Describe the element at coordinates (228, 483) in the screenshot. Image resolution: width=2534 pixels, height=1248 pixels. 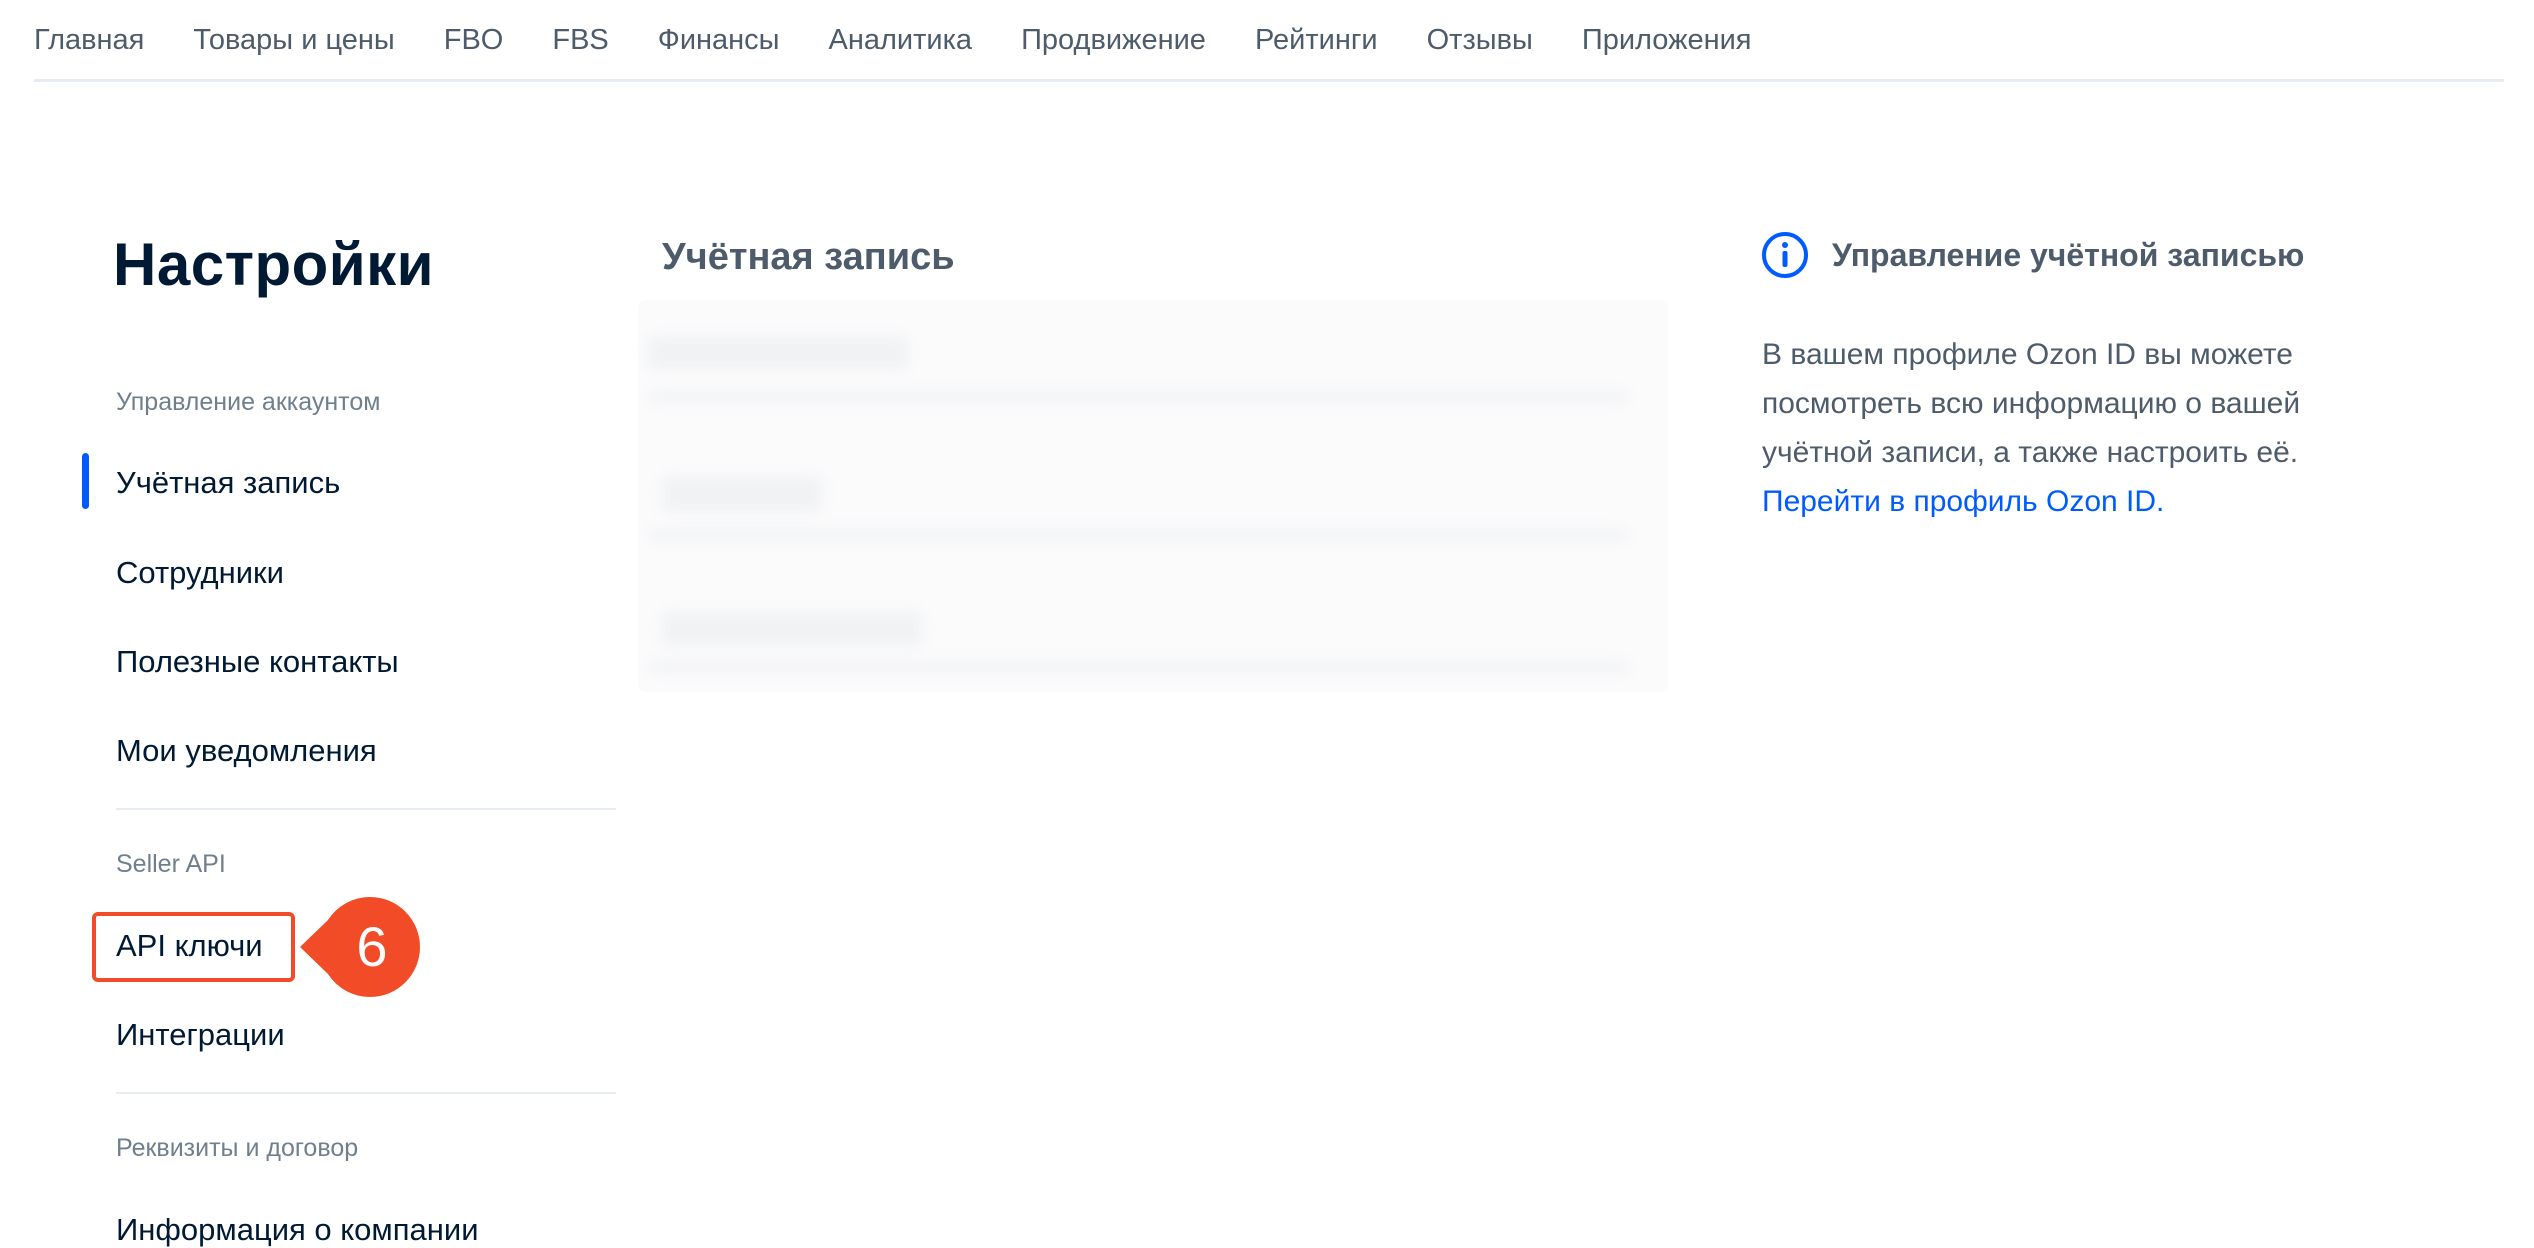
I see `sidebar-item-account: Учётная запись` at that location.